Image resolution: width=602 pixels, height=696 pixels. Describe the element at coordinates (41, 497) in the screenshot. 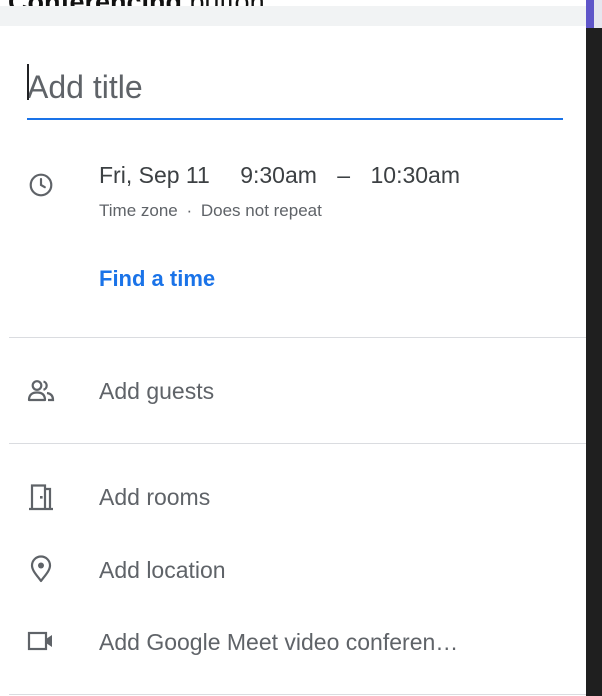

I see `door-icon` at that location.